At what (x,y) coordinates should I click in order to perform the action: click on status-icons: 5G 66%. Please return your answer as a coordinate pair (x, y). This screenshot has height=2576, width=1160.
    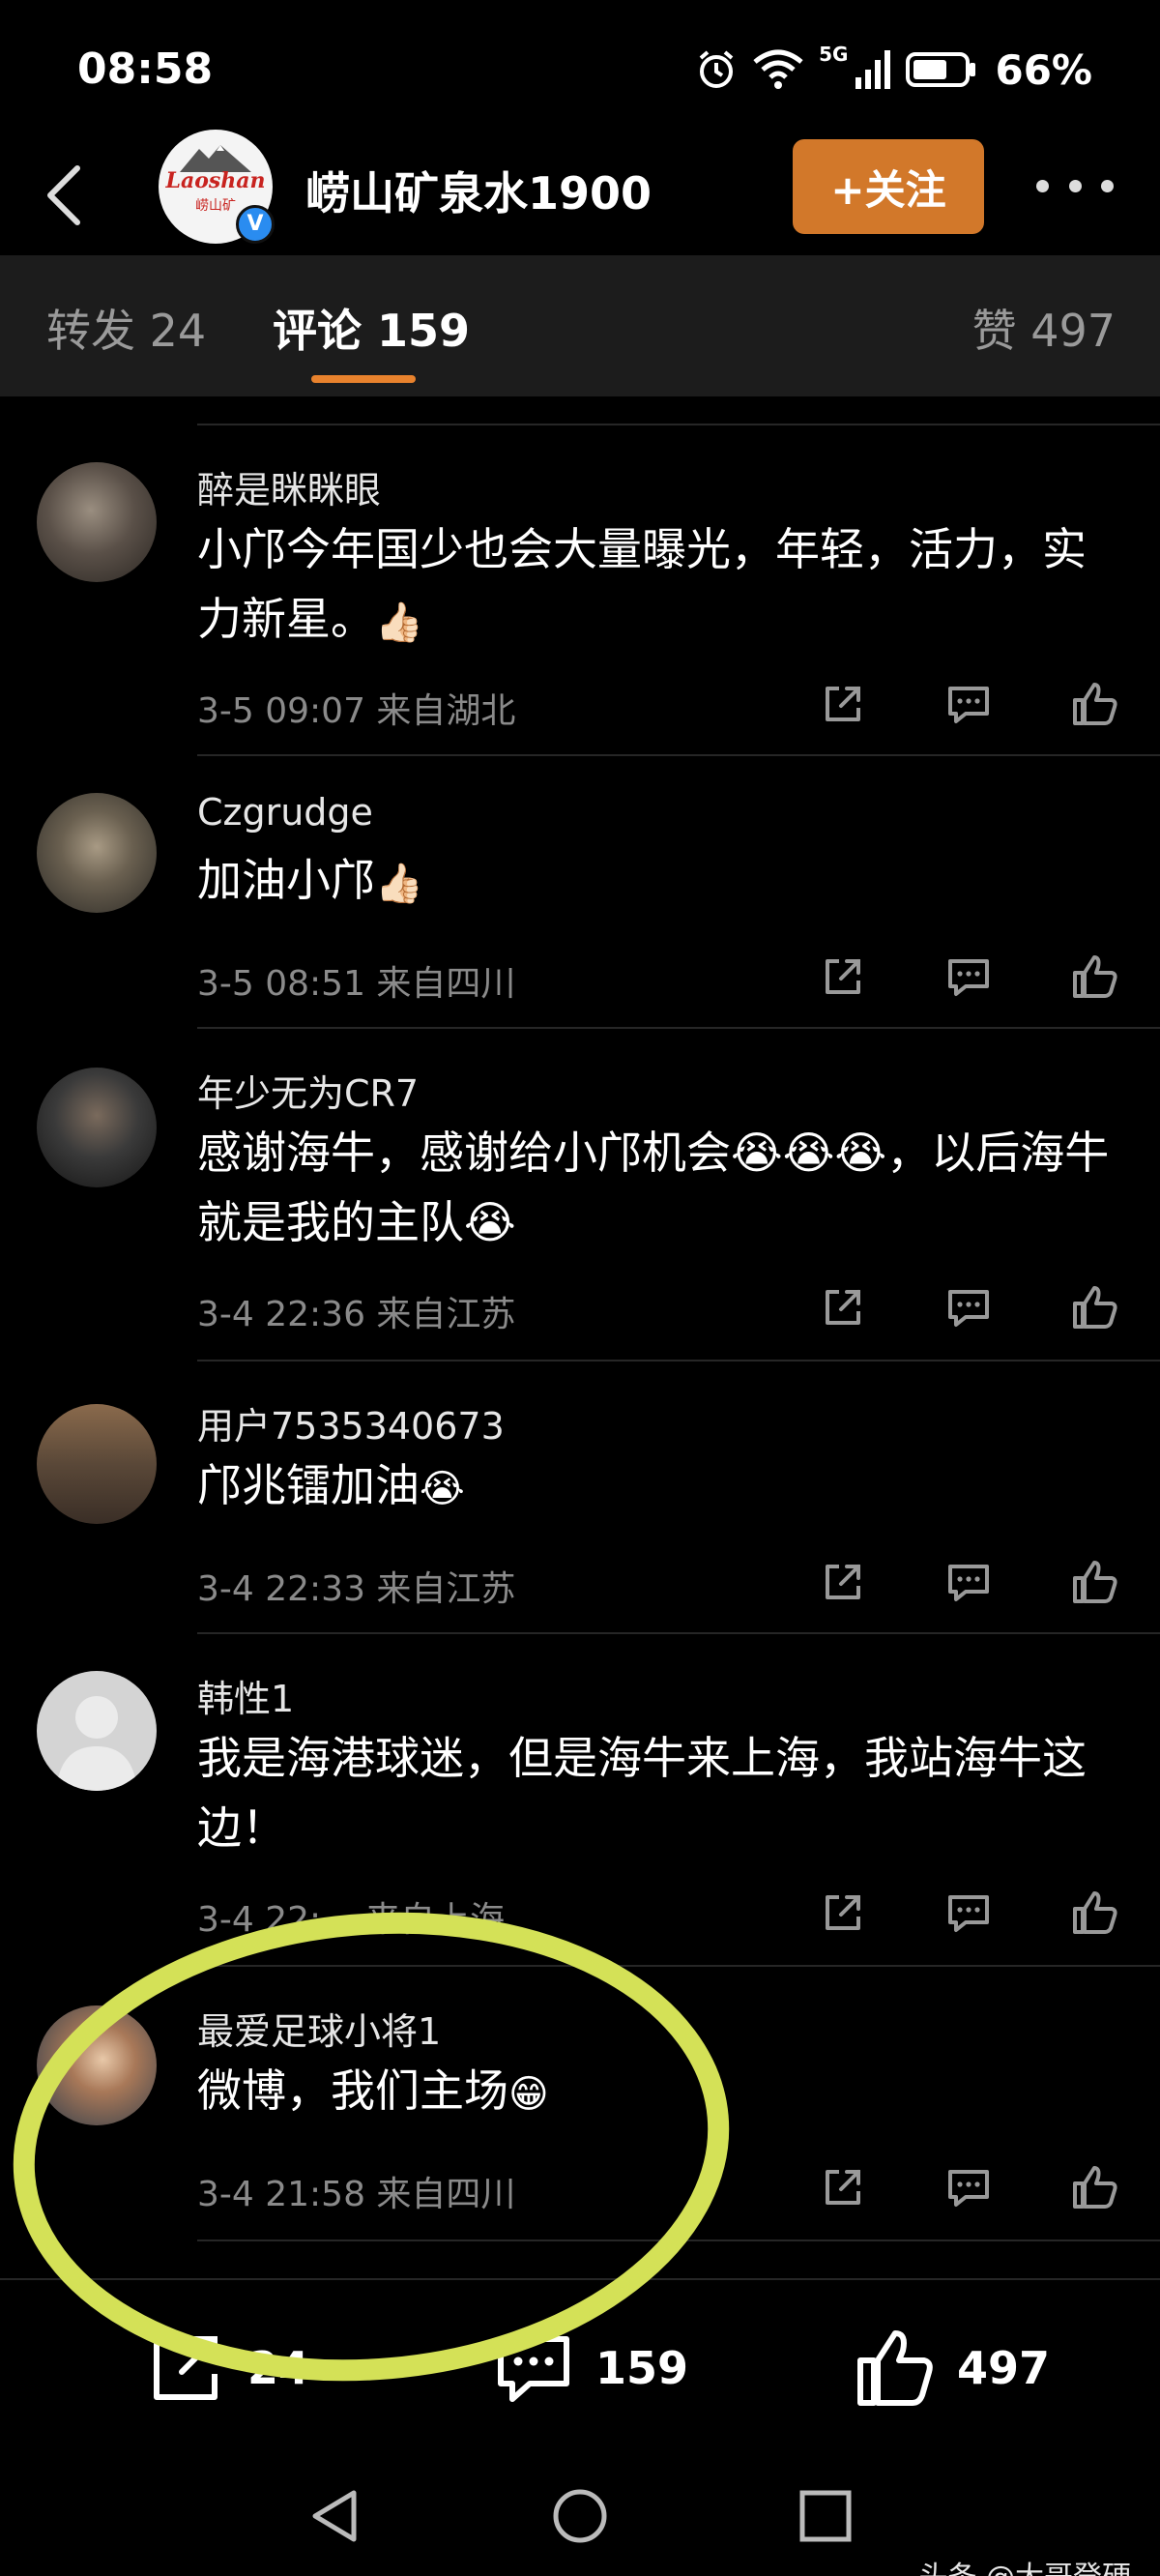
    Looking at the image, I should click on (894, 70).